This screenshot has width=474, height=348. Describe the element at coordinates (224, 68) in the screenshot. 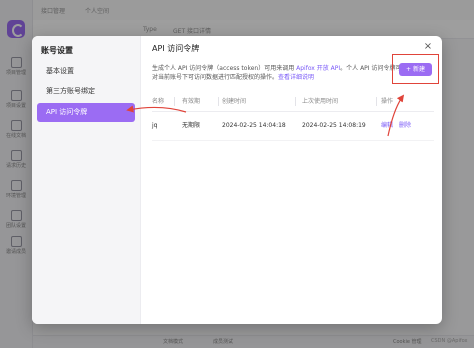

I see `description-text: 生成个人 API 访问令牌（access token）可用来调用` at that location.